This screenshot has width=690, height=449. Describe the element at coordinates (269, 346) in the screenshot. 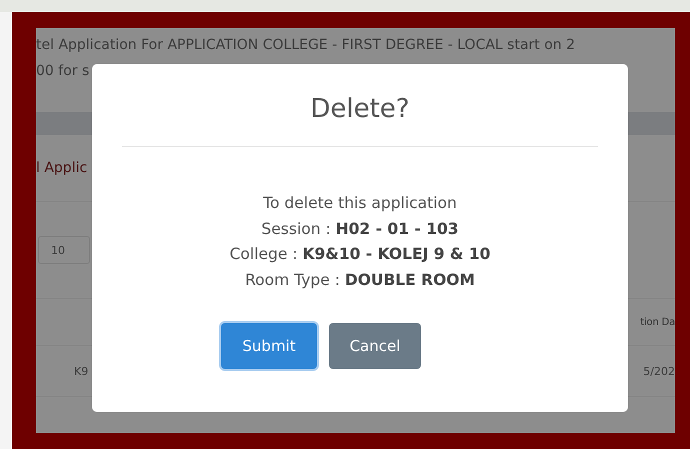

I see `submit-button: Submit` at that location.